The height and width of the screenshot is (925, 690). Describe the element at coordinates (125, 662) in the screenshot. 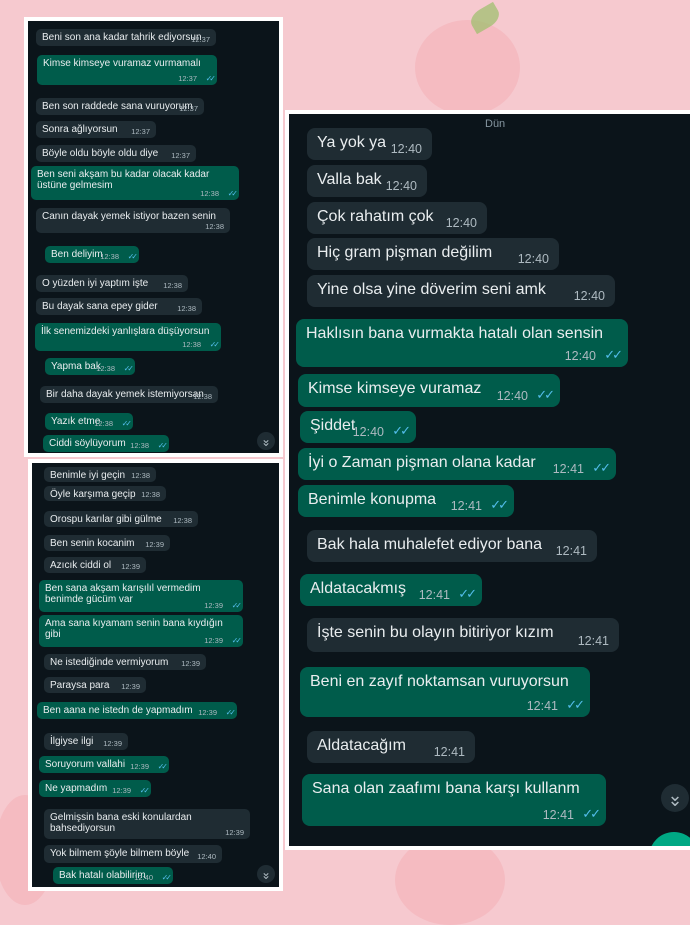

I see `incoming-message: Ne istediğinde vermiyorum 12:39` at that location.